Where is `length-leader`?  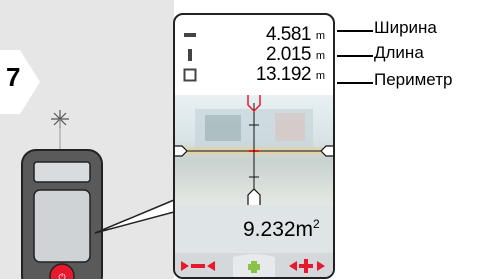
length-leader is located at coordinates (355, 56).